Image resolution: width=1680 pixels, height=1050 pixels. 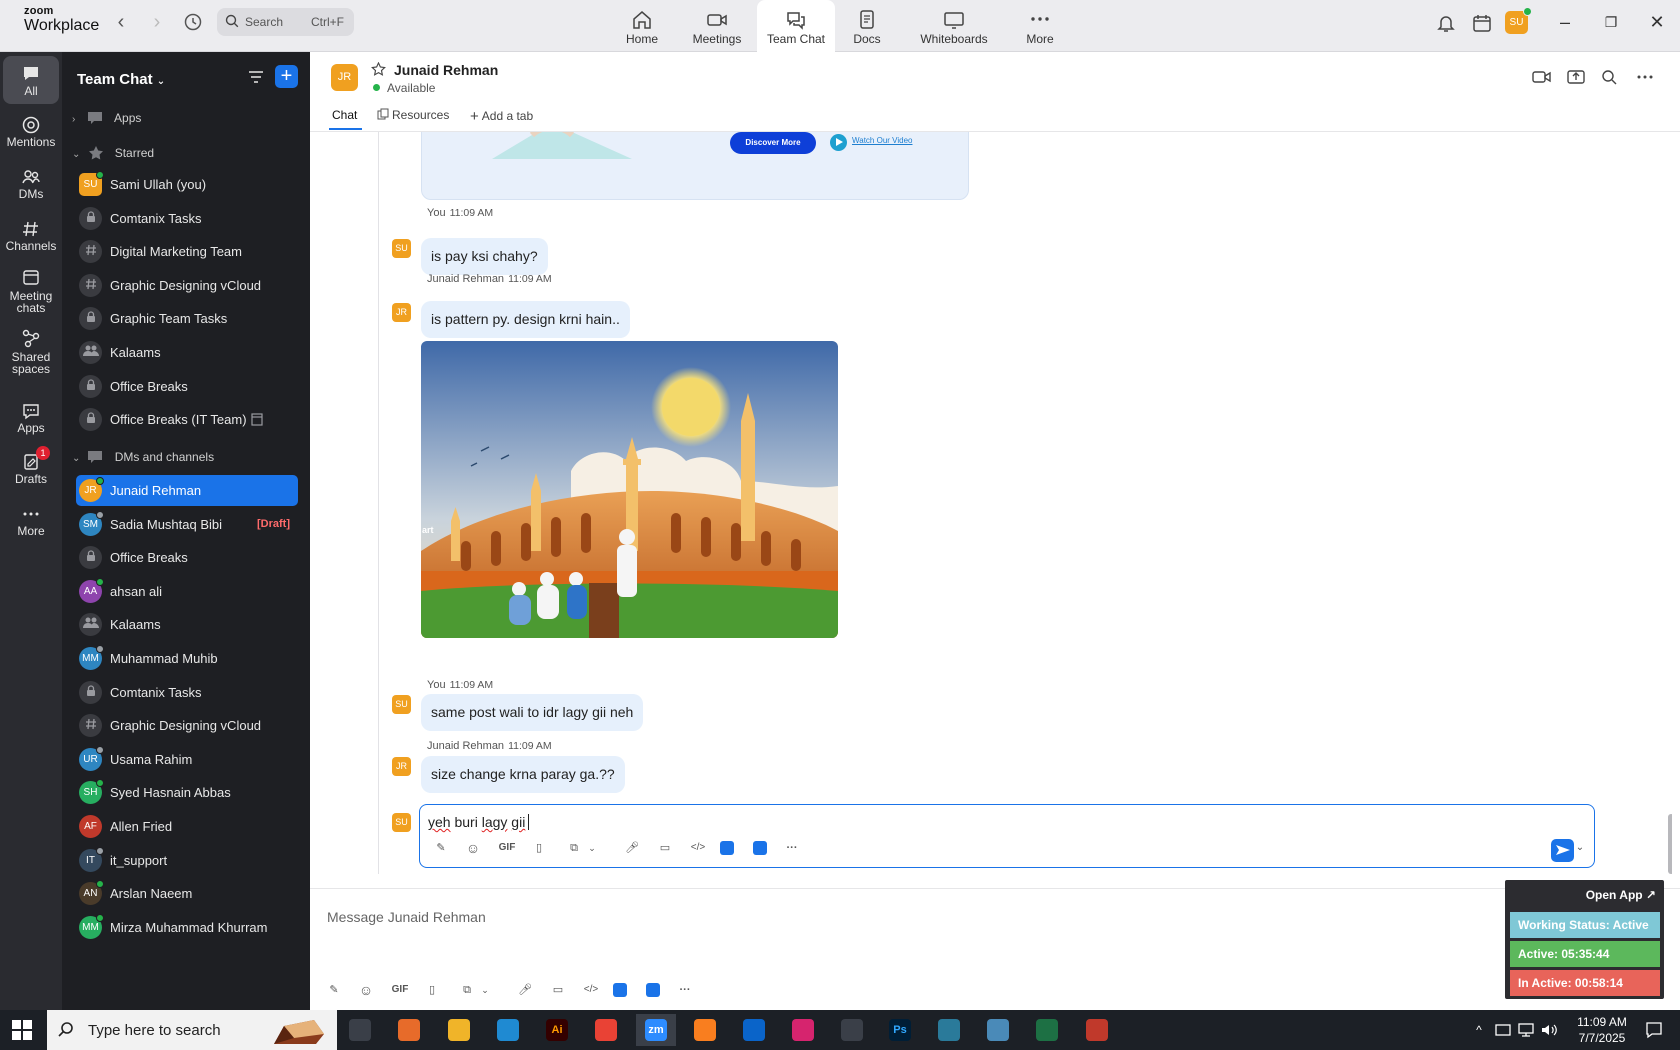 I want to click on volume-icon, so click(x=1549, y=1030).